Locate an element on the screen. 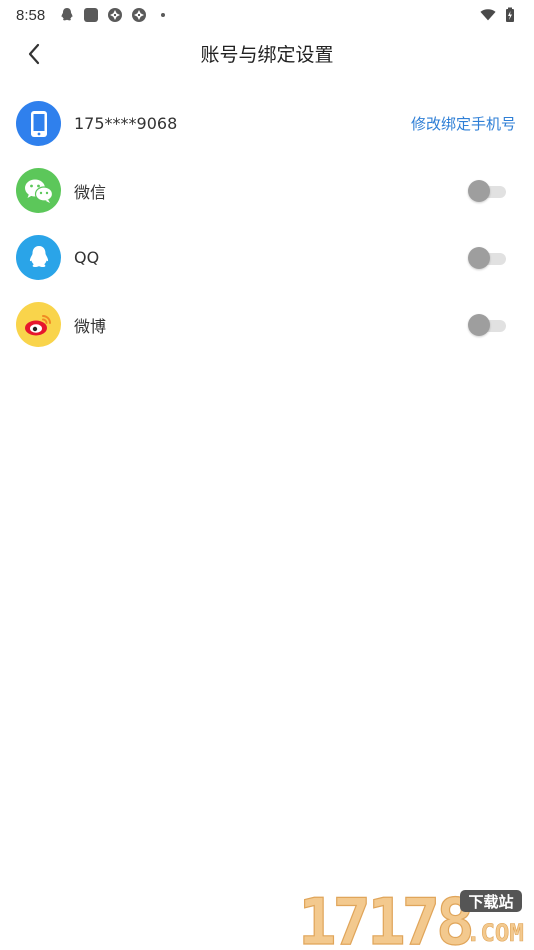 The height and width of the screenshot is (950, 534). weibo-toggle is located at coordinates (487, 324).